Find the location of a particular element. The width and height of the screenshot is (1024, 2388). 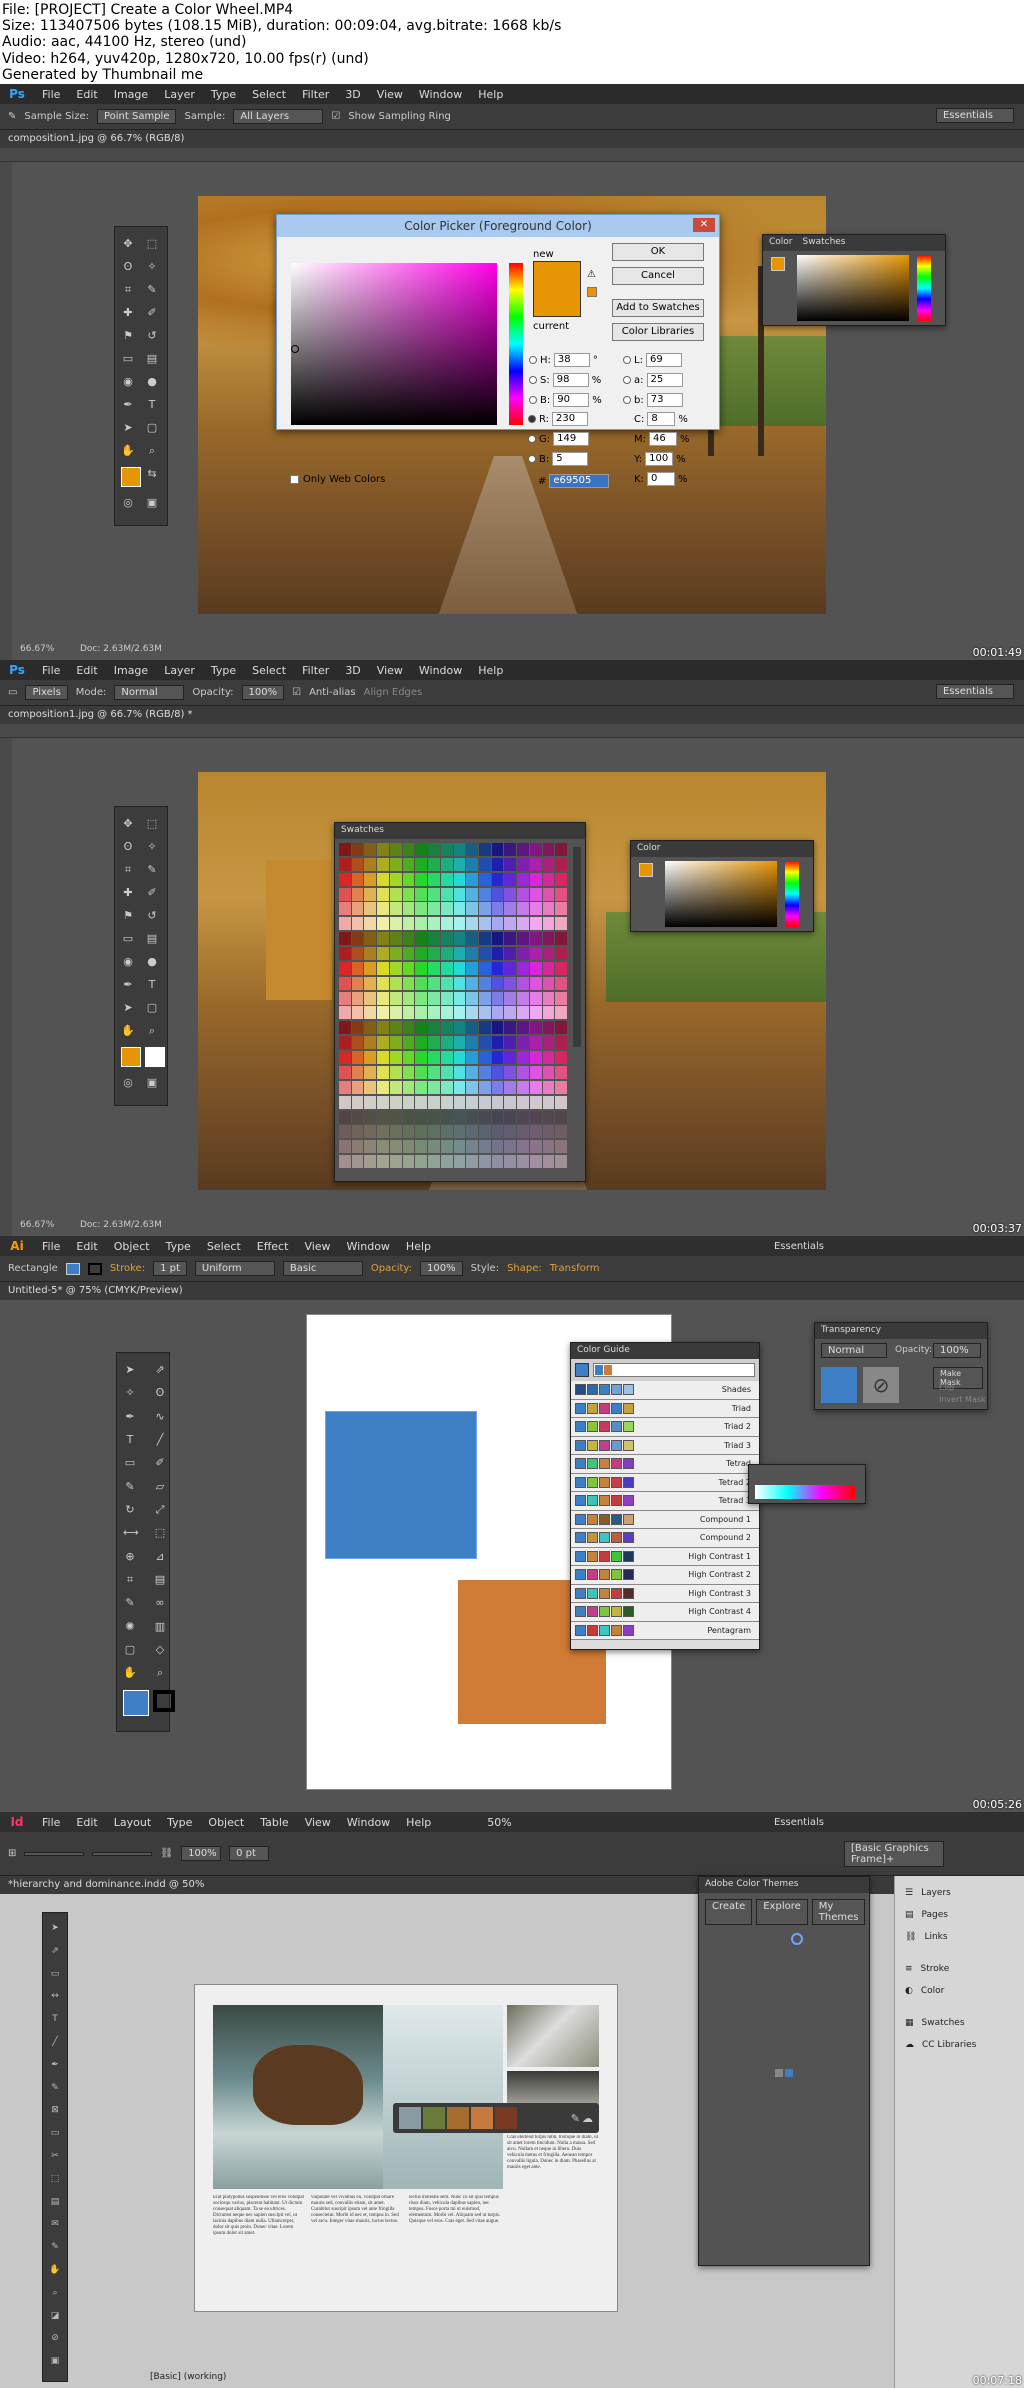

document-tab: Untitled-5* @ 75% (CMYK/Preview) is located at coordinates (512, 1291).